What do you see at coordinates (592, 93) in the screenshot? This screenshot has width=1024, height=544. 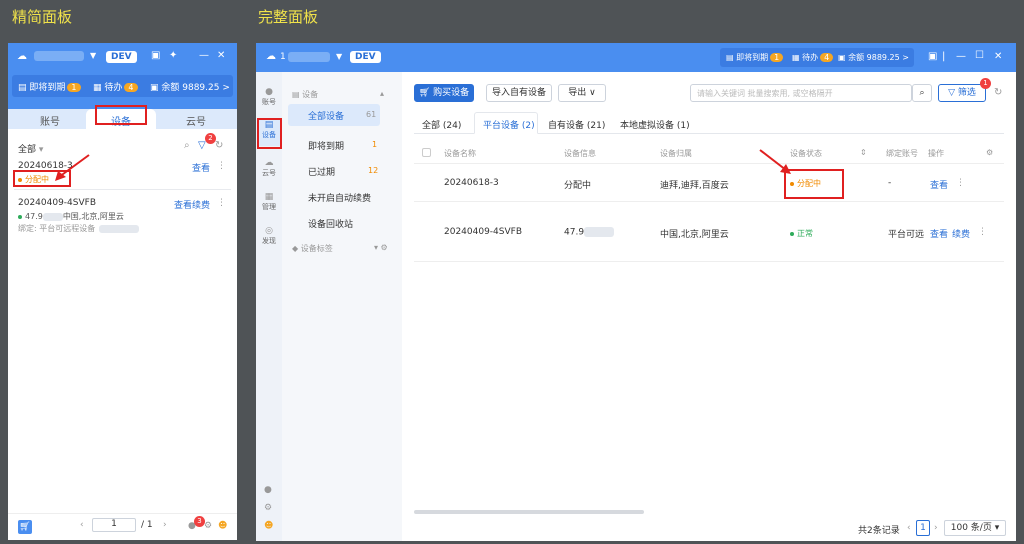 I see `chevron-down-icon: ∨` at bounding box center [592, 93].